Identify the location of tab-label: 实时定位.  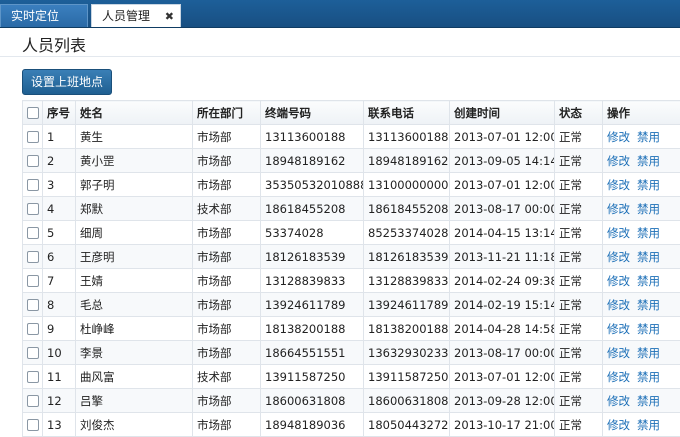
(35, 16).